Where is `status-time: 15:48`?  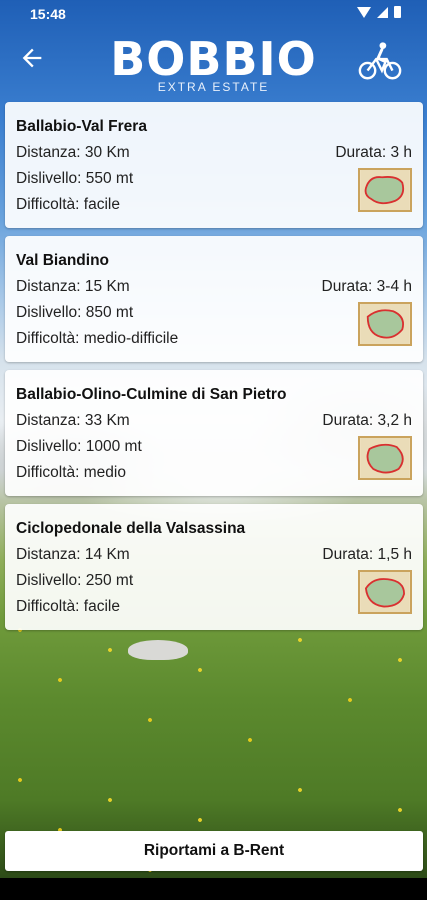
status-time: 15:48 is located at coordinates (48, 14).